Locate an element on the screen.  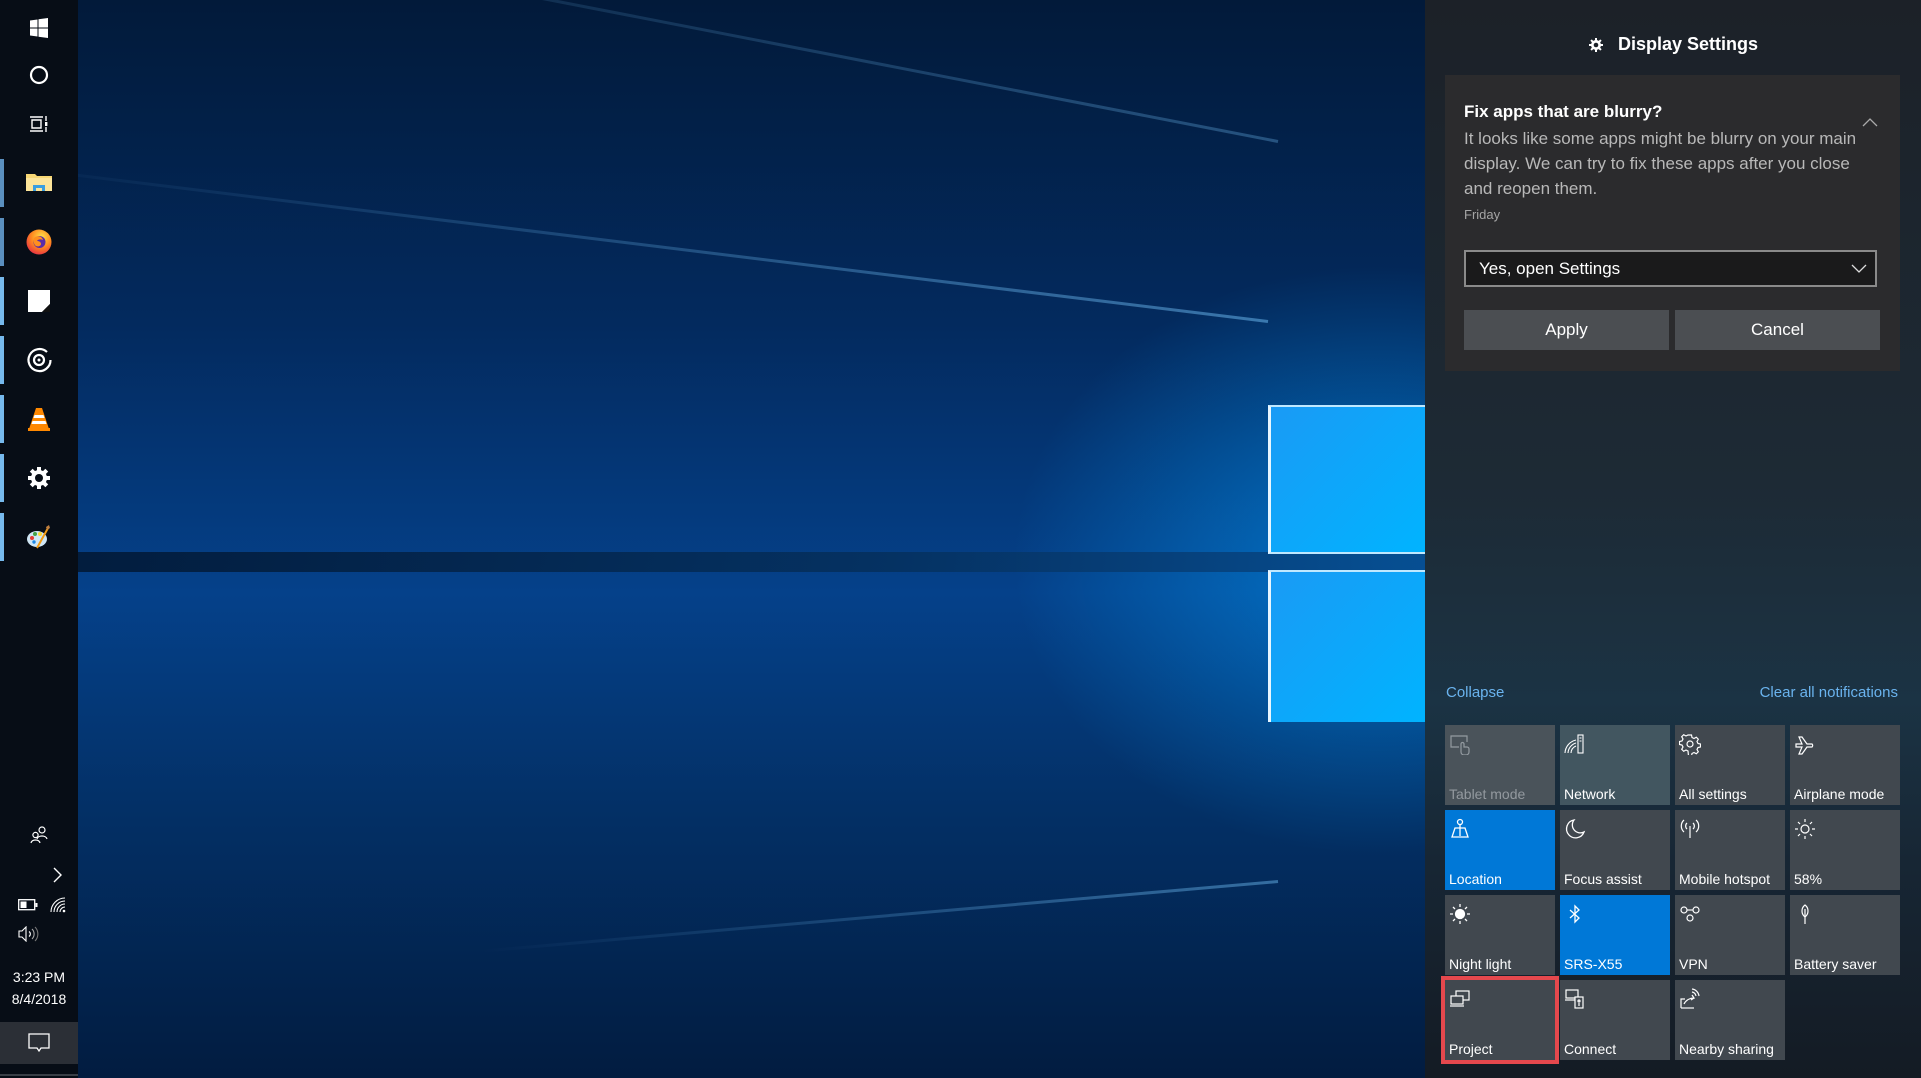
tile-label: Project is located at coordinates (1471, 1049).